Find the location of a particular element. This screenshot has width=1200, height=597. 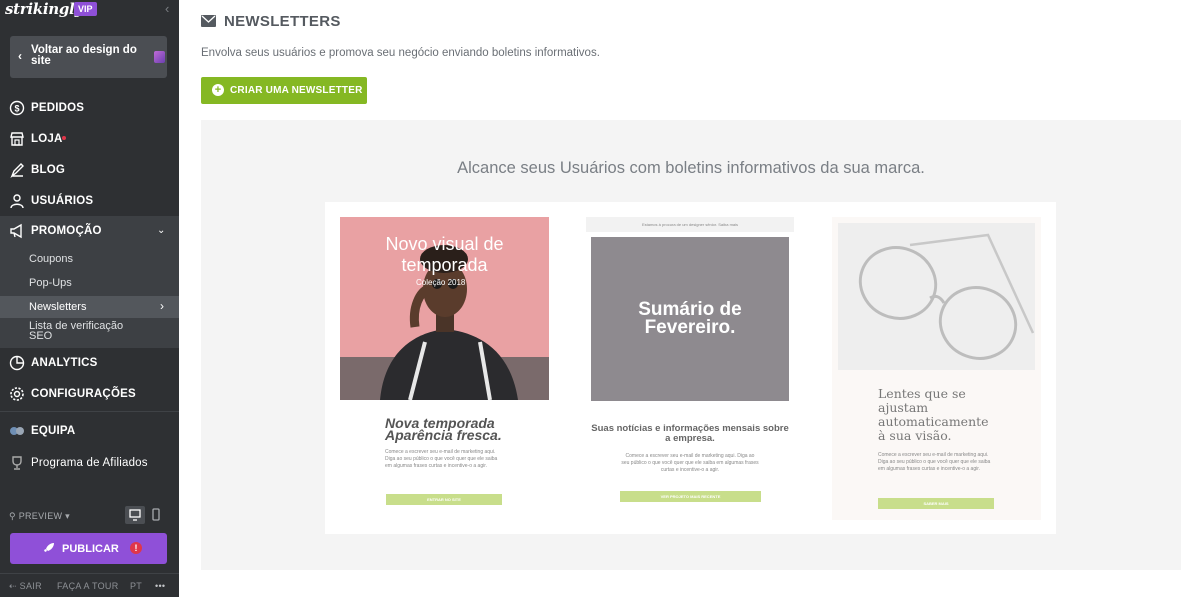

plus-circle-icon: + is located at coordinates (218, 90).